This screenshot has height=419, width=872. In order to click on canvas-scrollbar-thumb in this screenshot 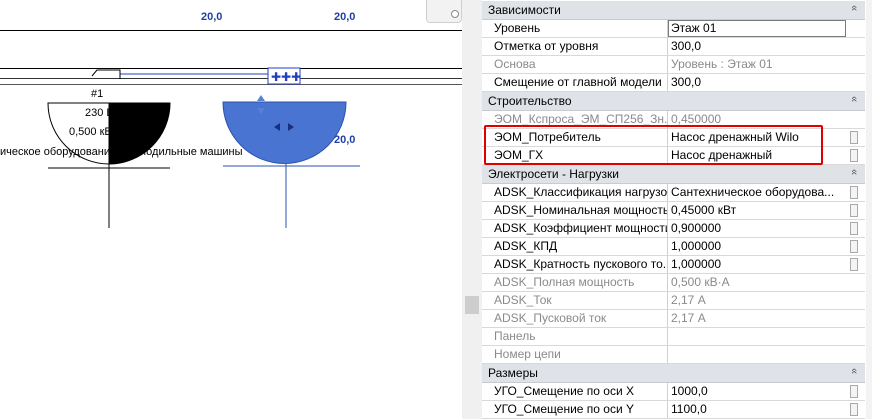, I will do `click(472, 305)`.